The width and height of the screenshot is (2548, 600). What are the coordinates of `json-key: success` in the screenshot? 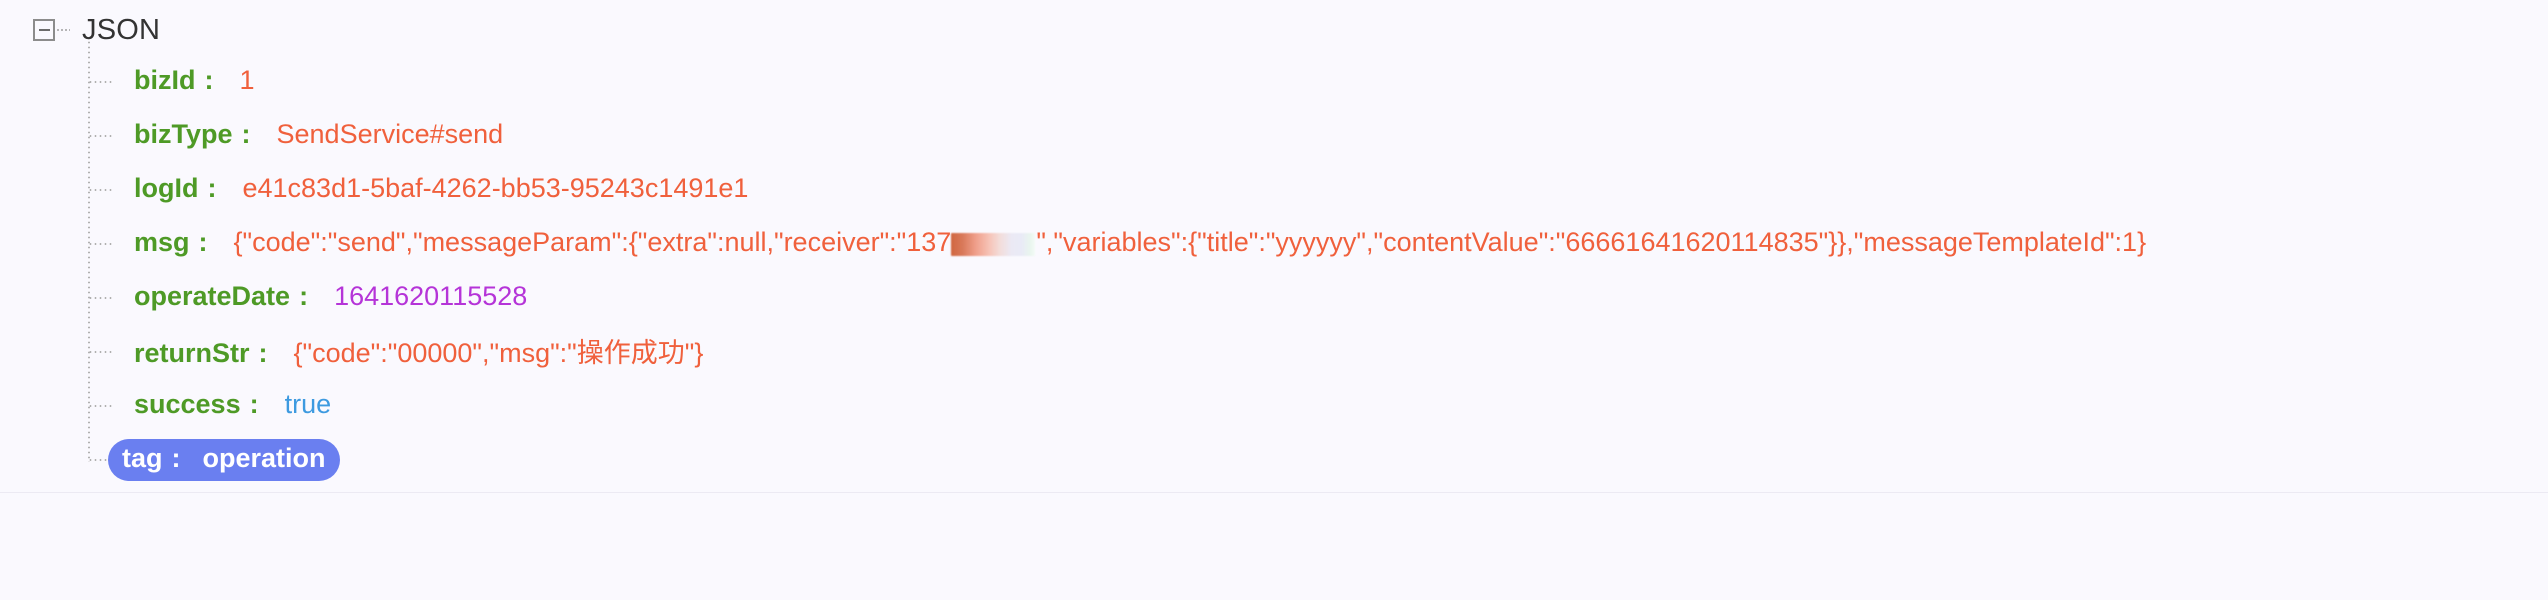 It's located at (187, 404).